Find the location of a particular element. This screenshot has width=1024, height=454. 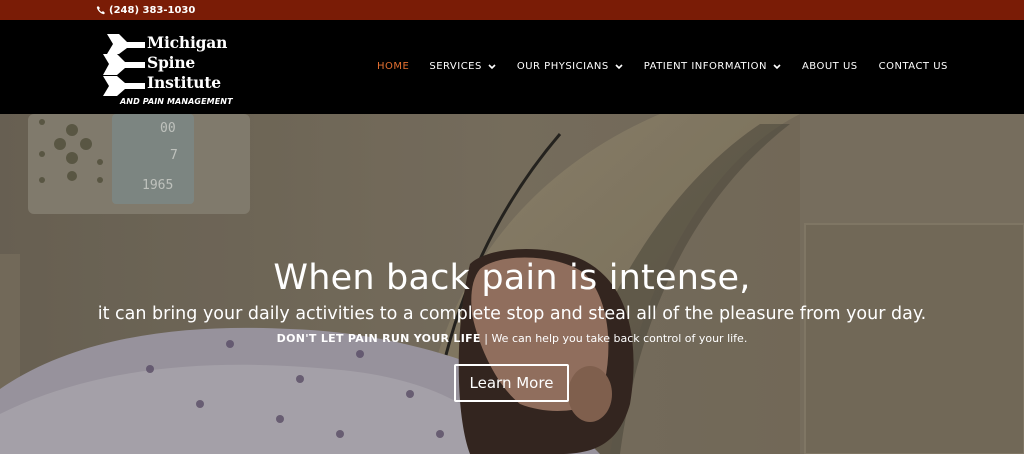

logo-word-spine: Spine is located at coordinates (171, 62).